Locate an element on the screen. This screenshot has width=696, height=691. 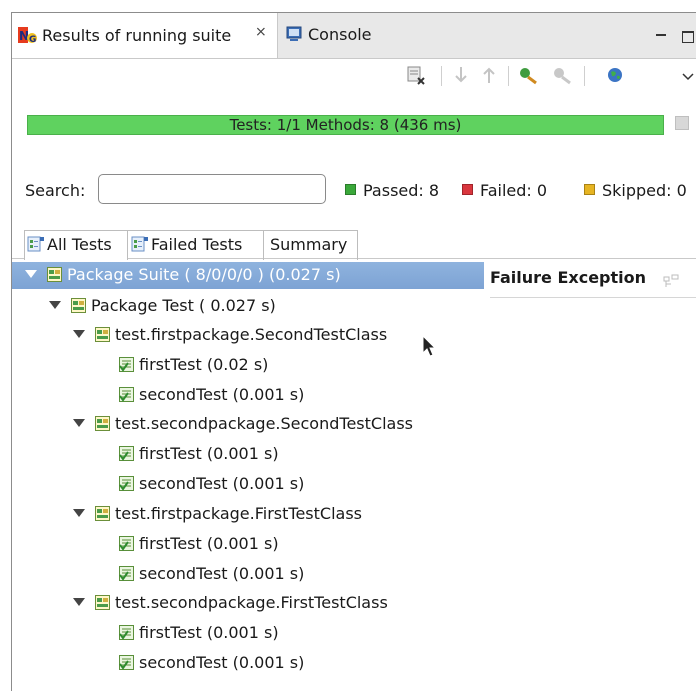
tab-summary-label: Summary is located at coordinates (309, 244).